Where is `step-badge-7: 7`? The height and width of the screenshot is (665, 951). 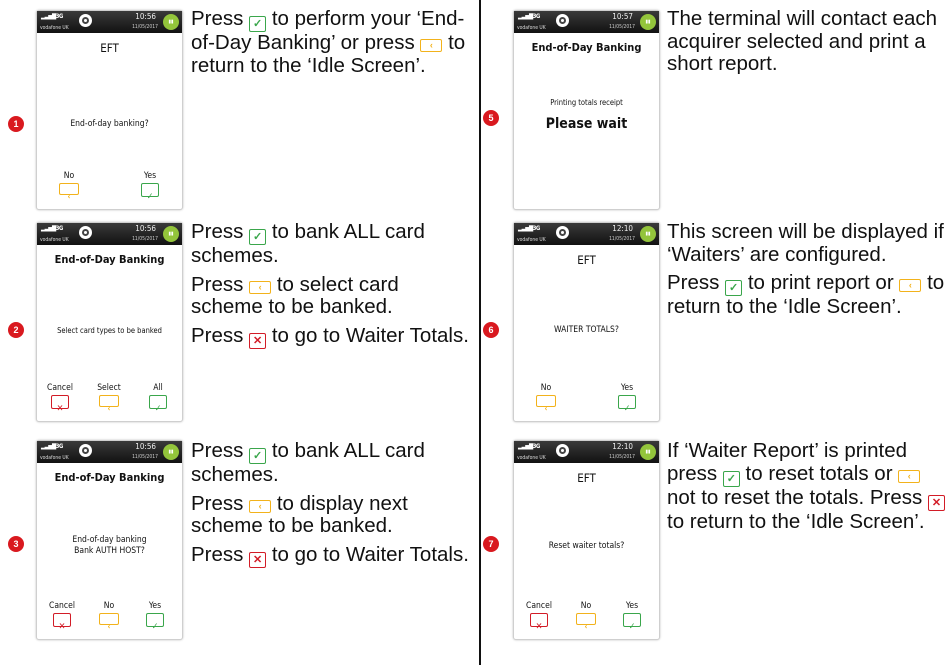 step-badge-7: 7 is located at coordinates (491, 544).